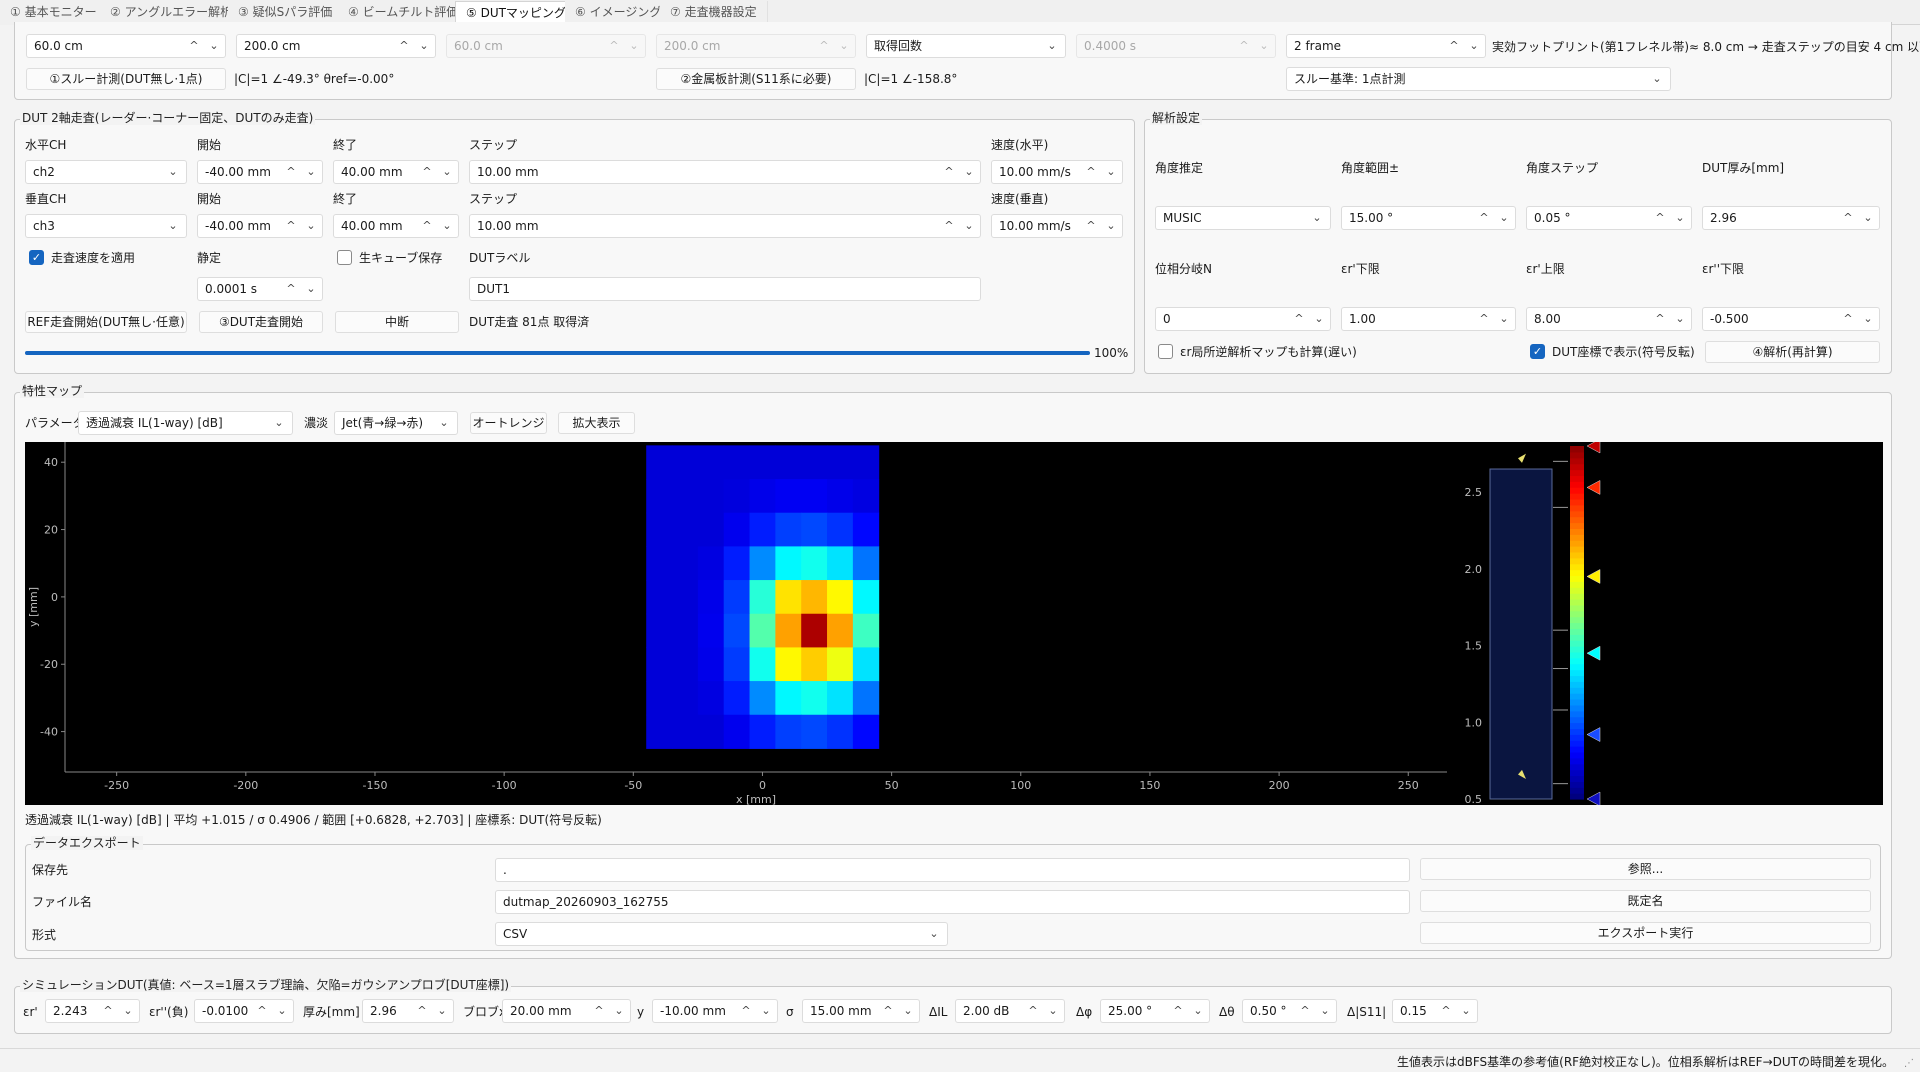 The height and width of the screenshot is (1072, 1920). I want to click on auto-range-button: オートレンジ, so click(508, 423).